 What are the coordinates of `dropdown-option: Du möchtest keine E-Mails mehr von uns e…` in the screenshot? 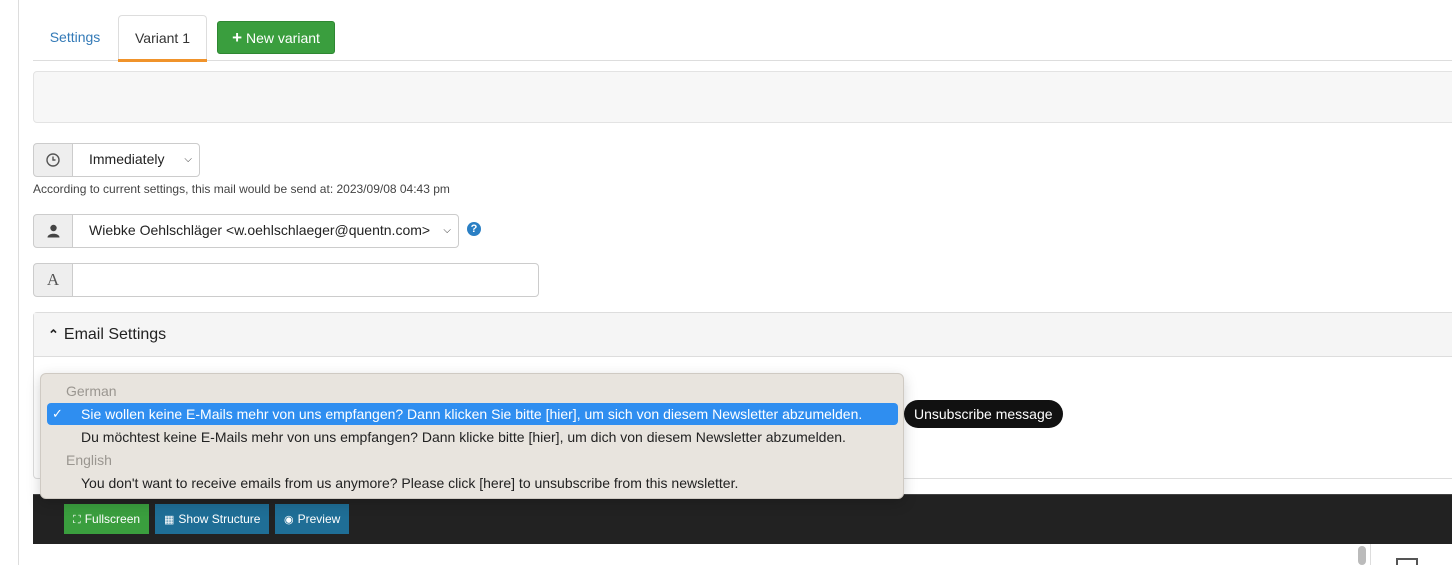 It's located at (472, 437).